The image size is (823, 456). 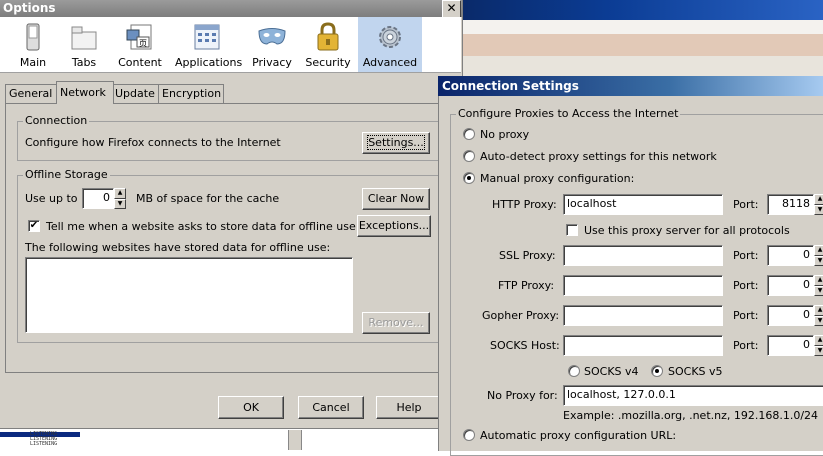 I want to click on toolbar-label: Main, so click(x=33, y=62).